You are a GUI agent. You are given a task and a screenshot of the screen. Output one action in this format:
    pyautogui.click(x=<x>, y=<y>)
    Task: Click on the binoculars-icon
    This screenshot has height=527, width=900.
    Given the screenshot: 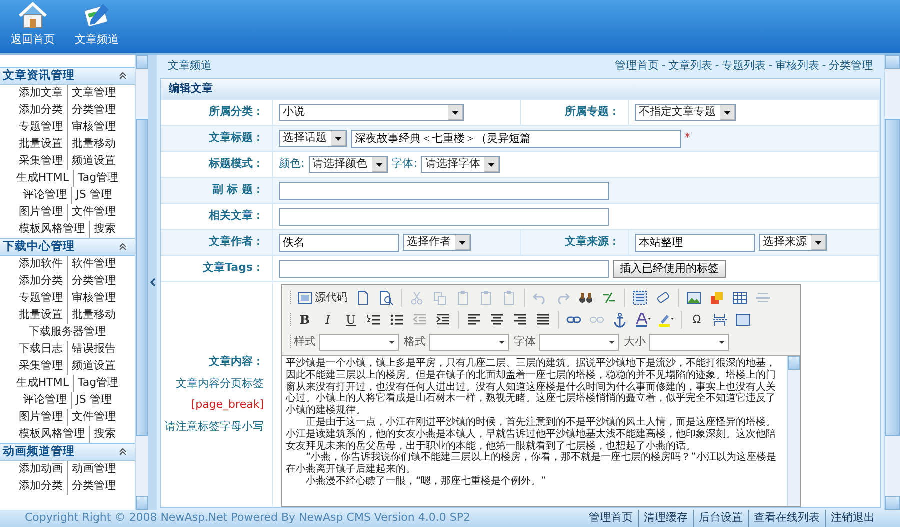 What is the action you would take?
    pyautogui.click(x=586, y=298)
    